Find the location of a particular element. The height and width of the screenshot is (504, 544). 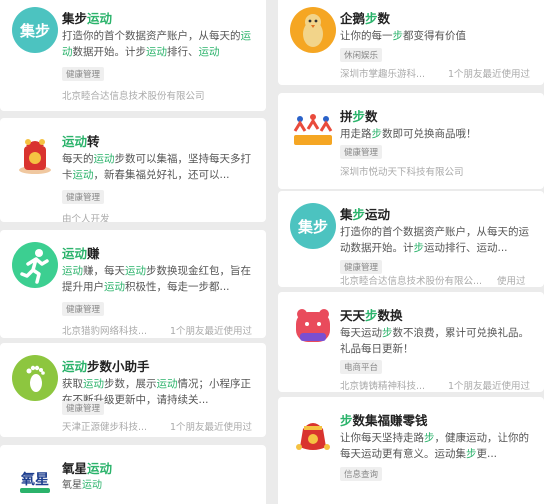

category-tag: 休闲娱乐 is located at coordinates (361, 55).